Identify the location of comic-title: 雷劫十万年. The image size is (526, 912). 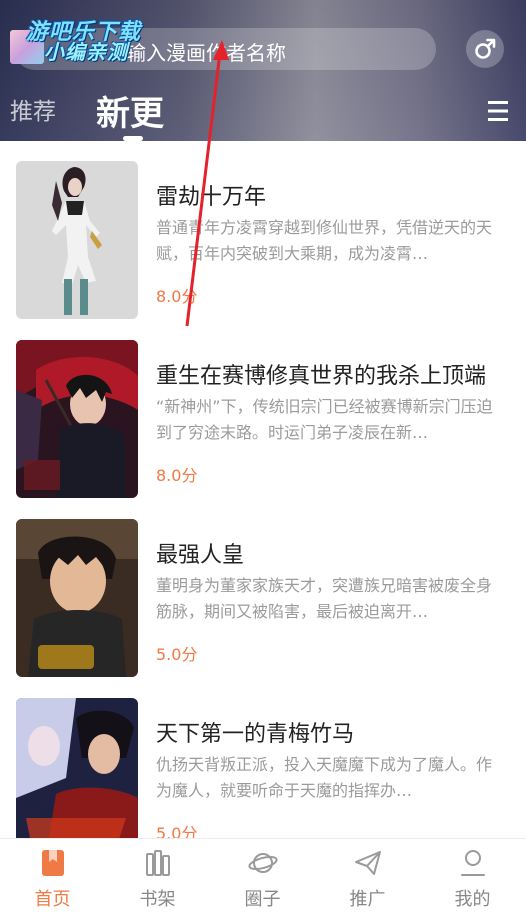
(211, 195).